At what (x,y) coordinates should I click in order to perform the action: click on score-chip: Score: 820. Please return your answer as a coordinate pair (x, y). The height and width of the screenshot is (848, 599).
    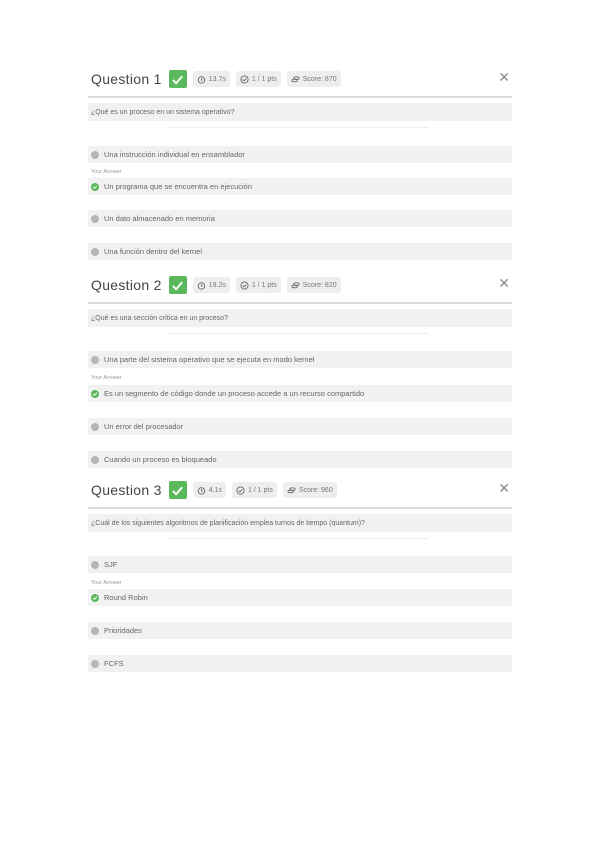
    Looking at the image, I should click on (313, 285).